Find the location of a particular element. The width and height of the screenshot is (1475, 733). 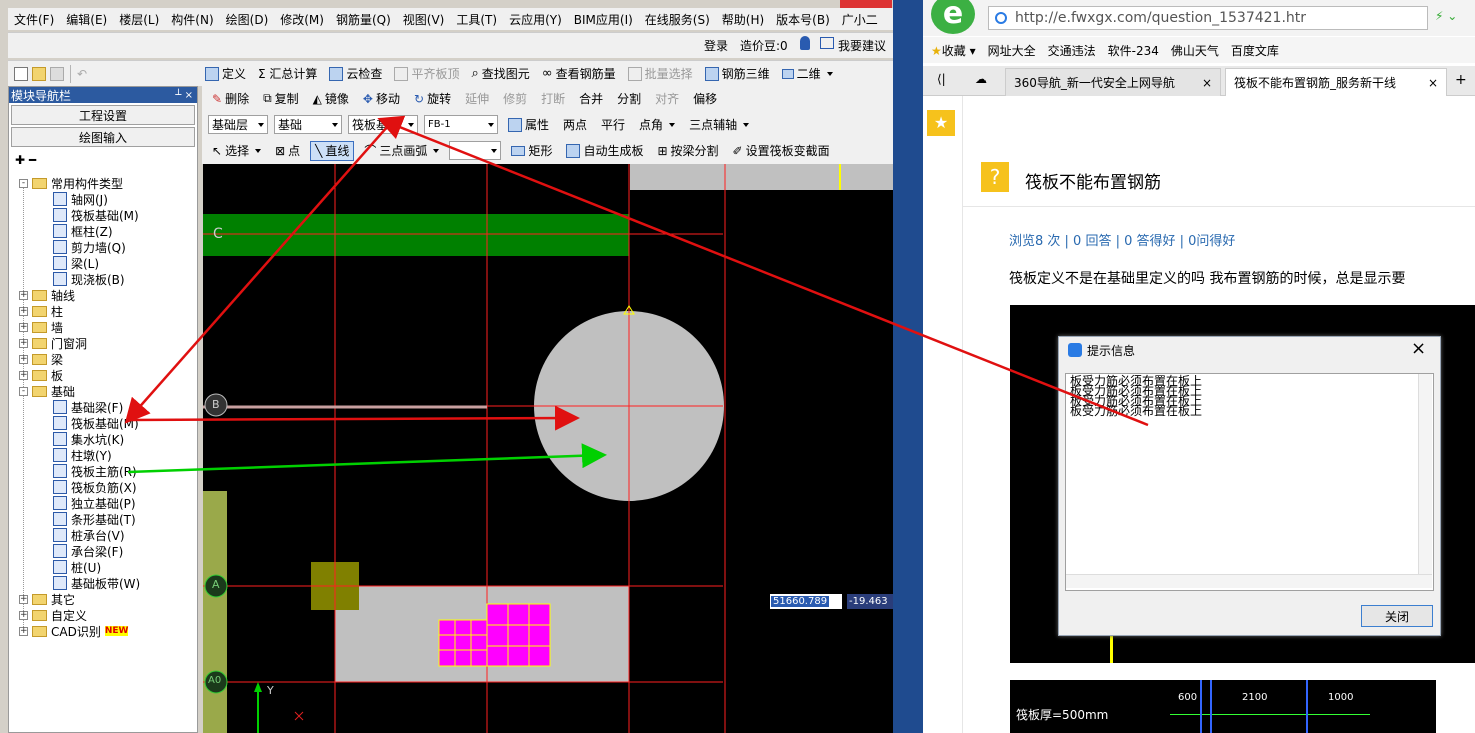

question-stats: 浏览8 次 | 0 回答 | 0 答得好 | 0问得好 is located at coordinates (1122, 239).